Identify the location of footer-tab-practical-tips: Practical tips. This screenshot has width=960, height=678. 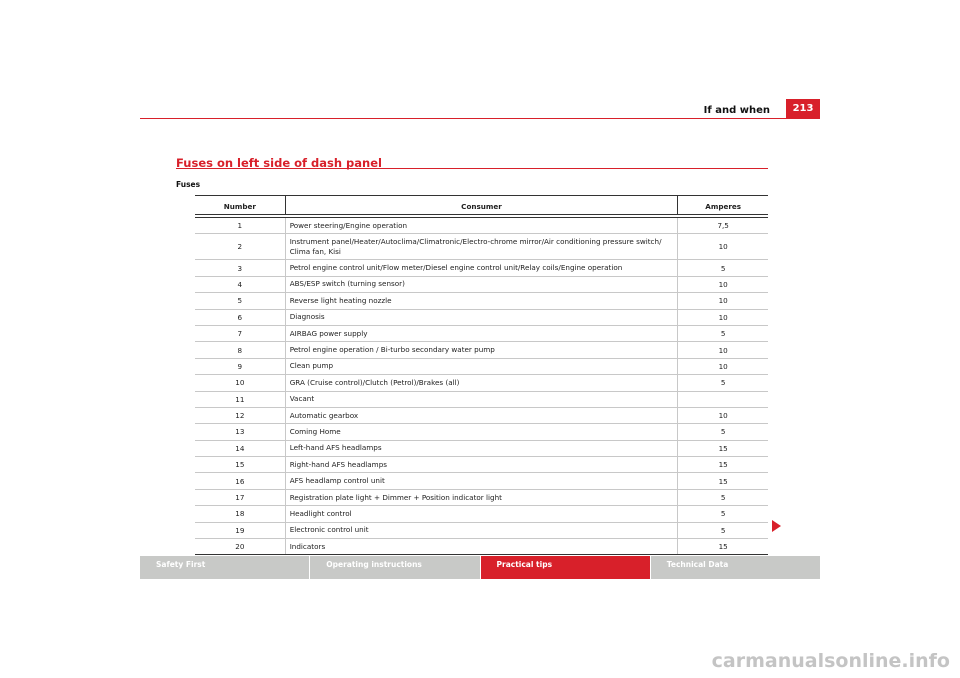
(565, 567).